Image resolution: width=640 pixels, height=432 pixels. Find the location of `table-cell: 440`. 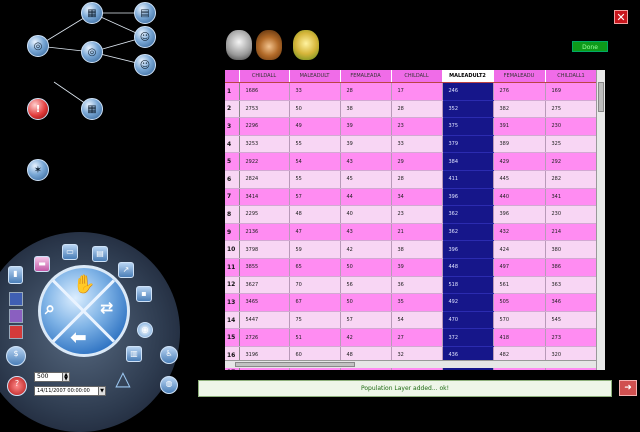

table-cell: 440 is located at coordinates (519, 197).